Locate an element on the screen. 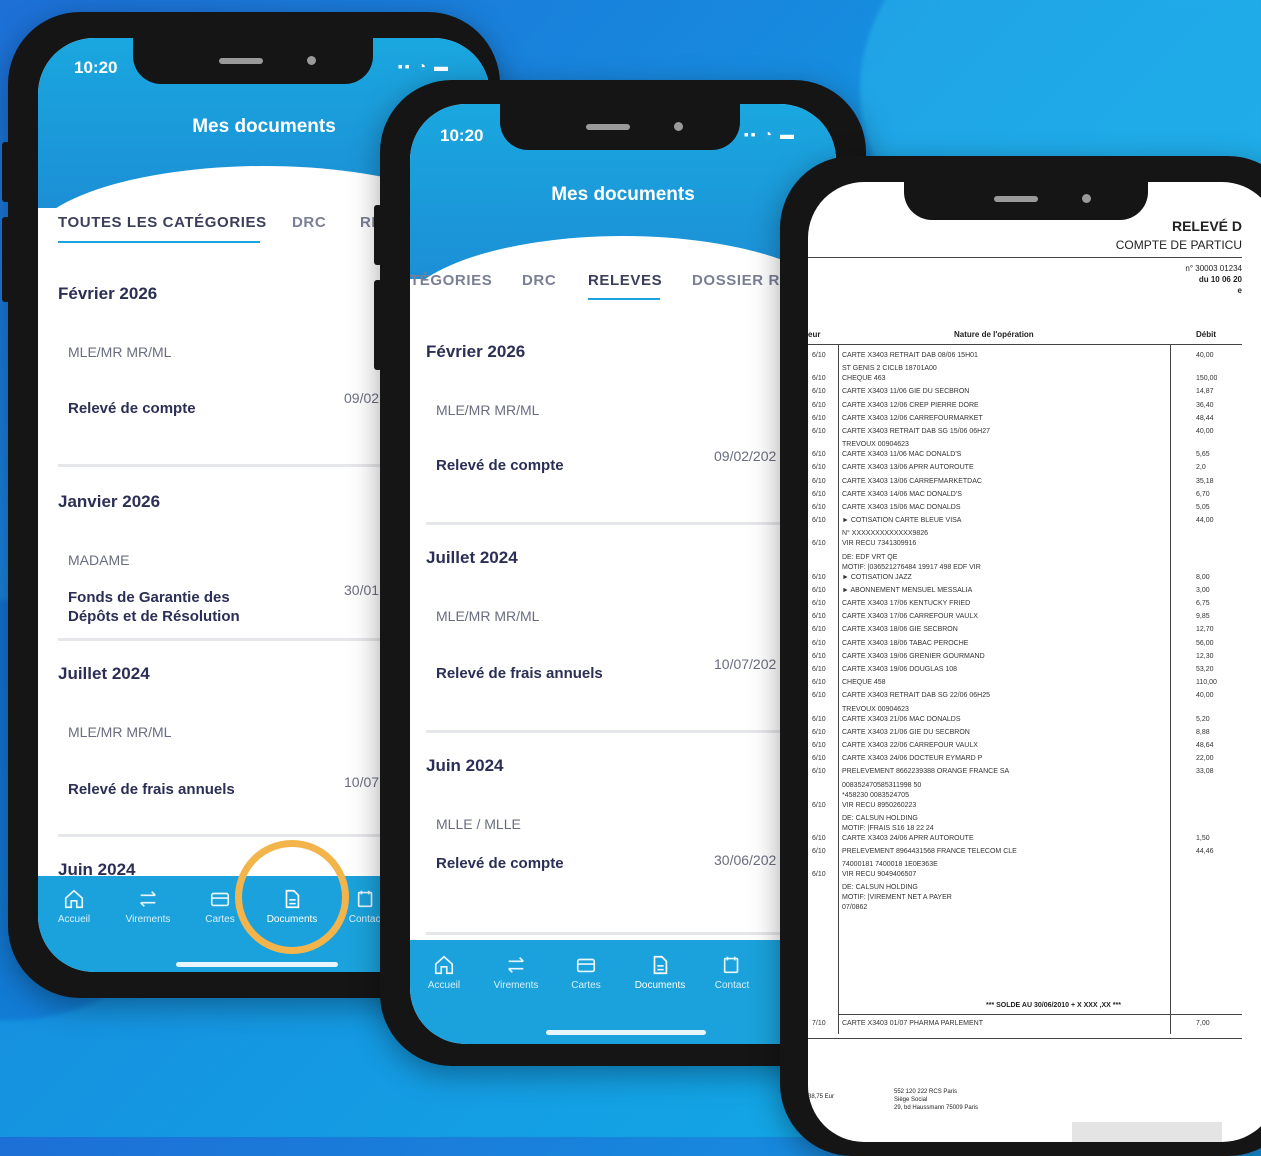 This screenshot has width=1261, height=1156. statement-period: du 10 06 20 is located at coordinates (1220, 279).